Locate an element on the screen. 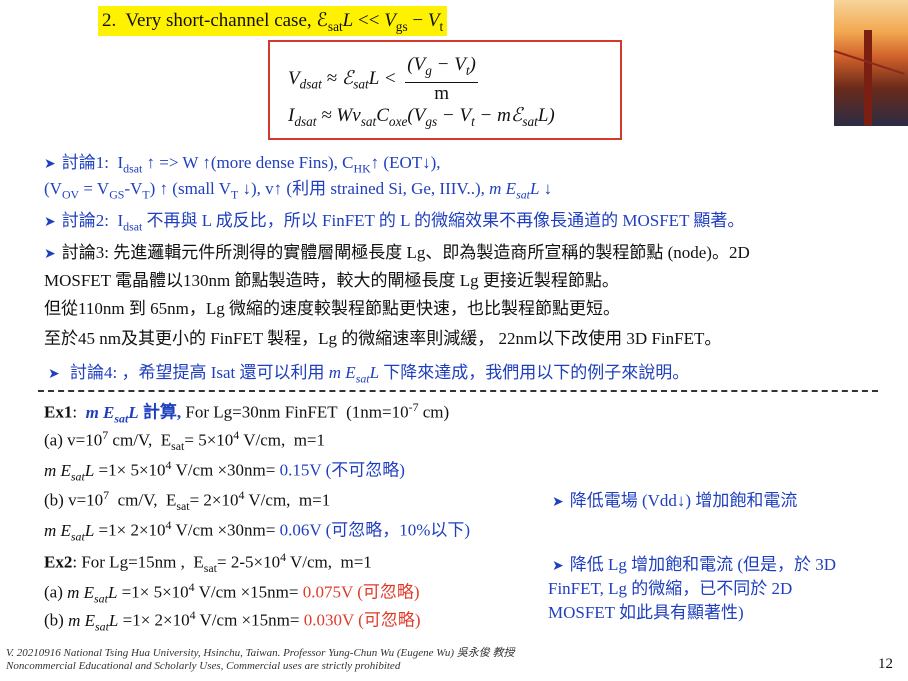  ex1-a-params: (a) v=107 cm/V, Esat= 5×104 V/cm, m=1 is located at coordinates (185, 441).